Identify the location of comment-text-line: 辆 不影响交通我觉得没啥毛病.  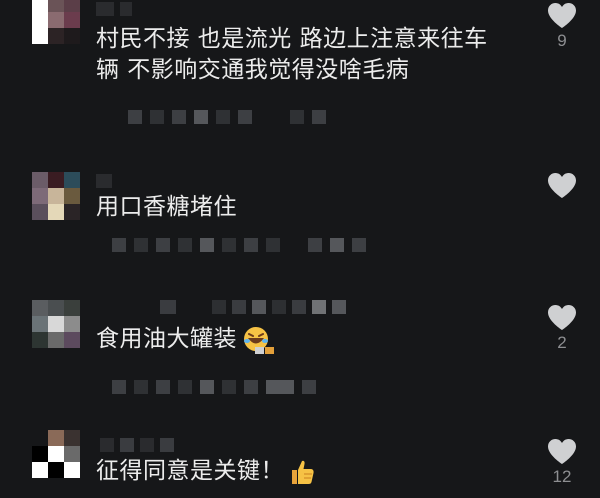
(253, 70).